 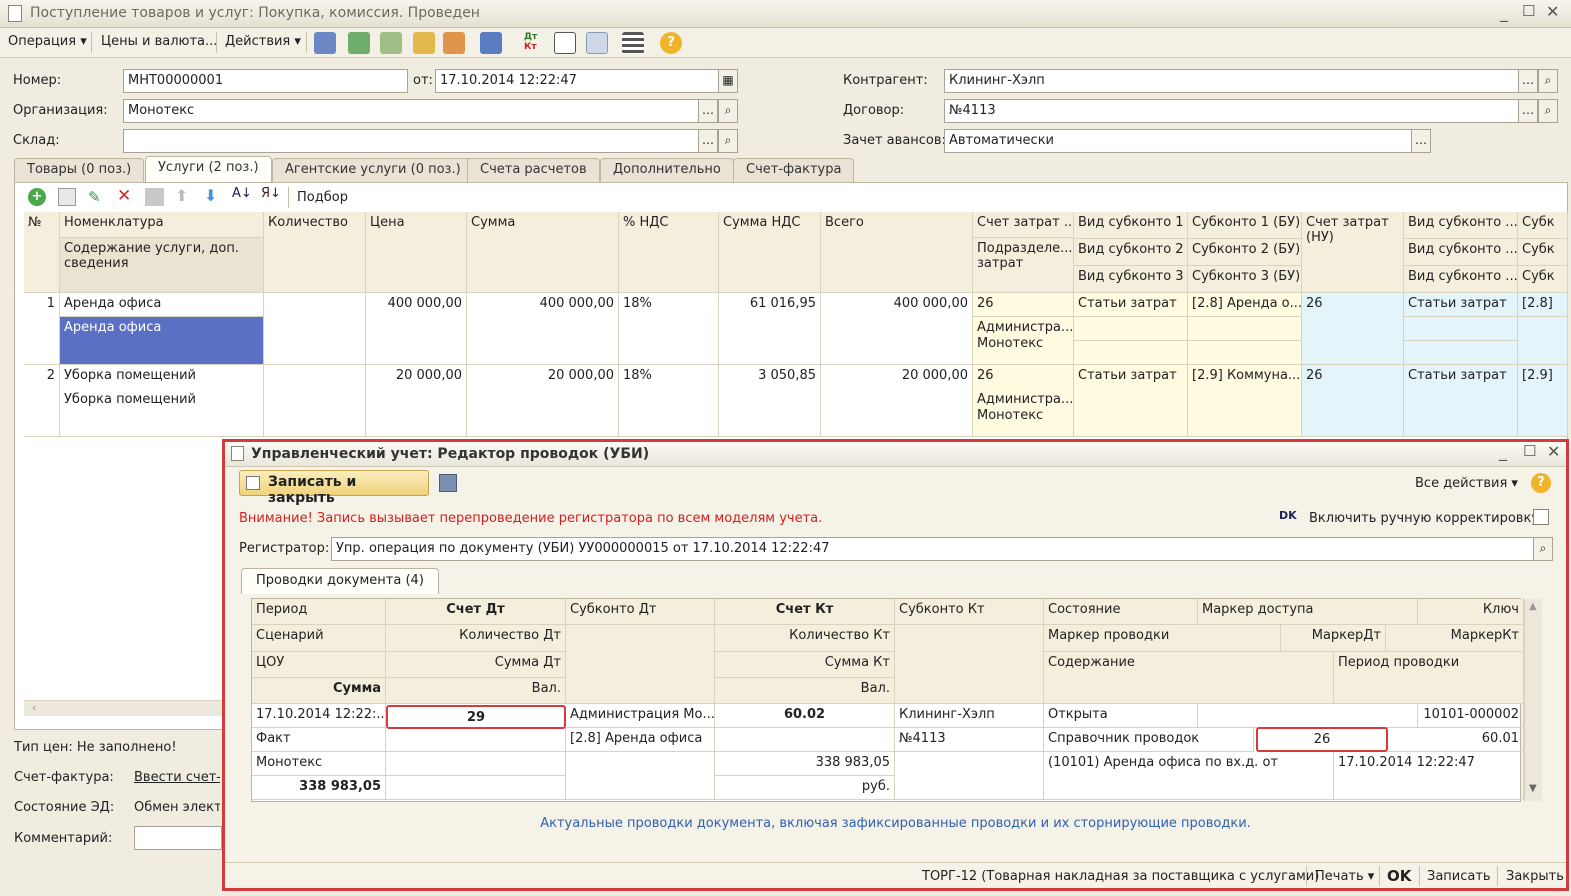 What do you see at coordinates (1543, 225) in the screenshot?
I see `col-nu-sub-1: Субк` at bounding box center [1543, 225].